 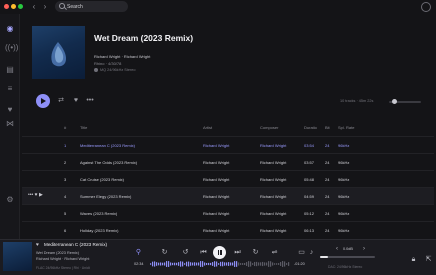 I want to click on column-header-title: Title, so click(x=83, y=127).